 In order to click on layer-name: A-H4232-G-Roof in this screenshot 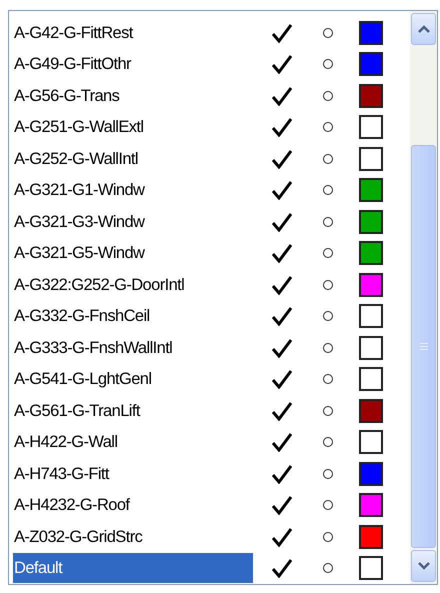, I will do `click(133, 505)`.